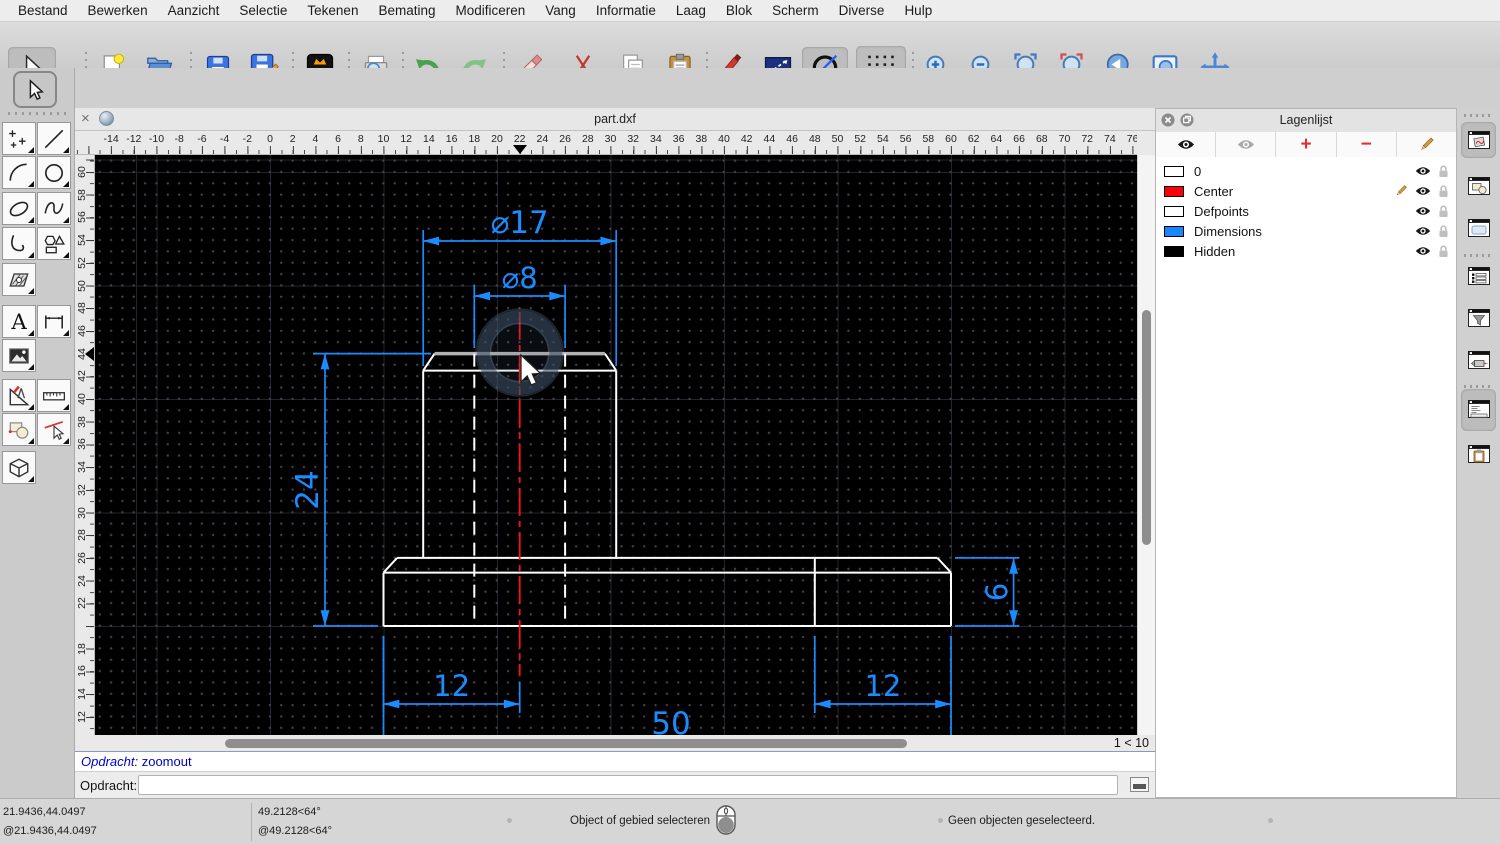  Describe the element at coordinates (667, 489) in the screenshot. I see `part-outline` at that location.